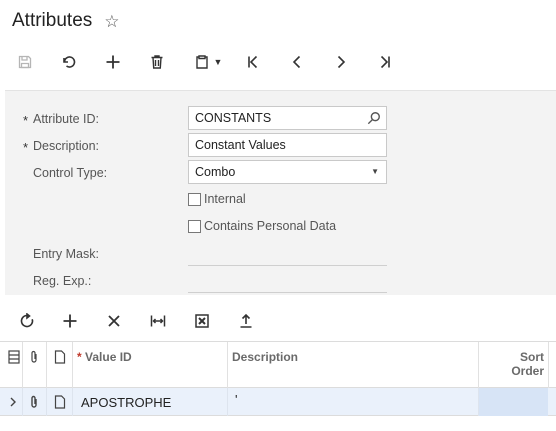 This screenshot has height=431, width=556. I want to click on first-record-button, so click(253, 62).